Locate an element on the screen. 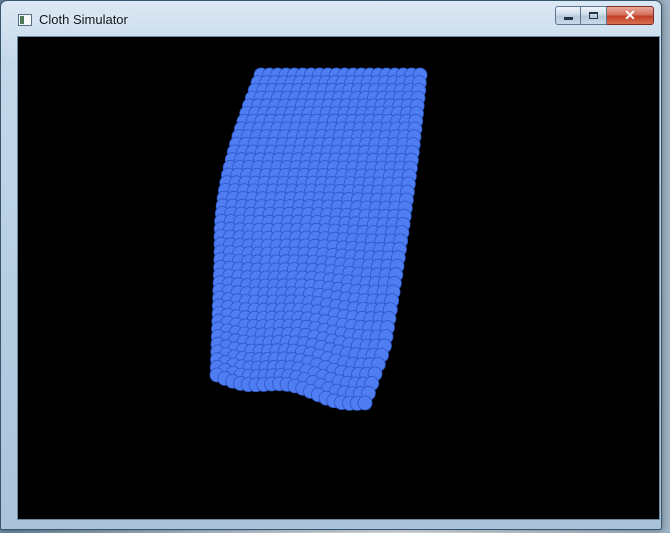 This screenshot has width=670, height=533. close-button: ✕ is located at coordinates (630, 15).